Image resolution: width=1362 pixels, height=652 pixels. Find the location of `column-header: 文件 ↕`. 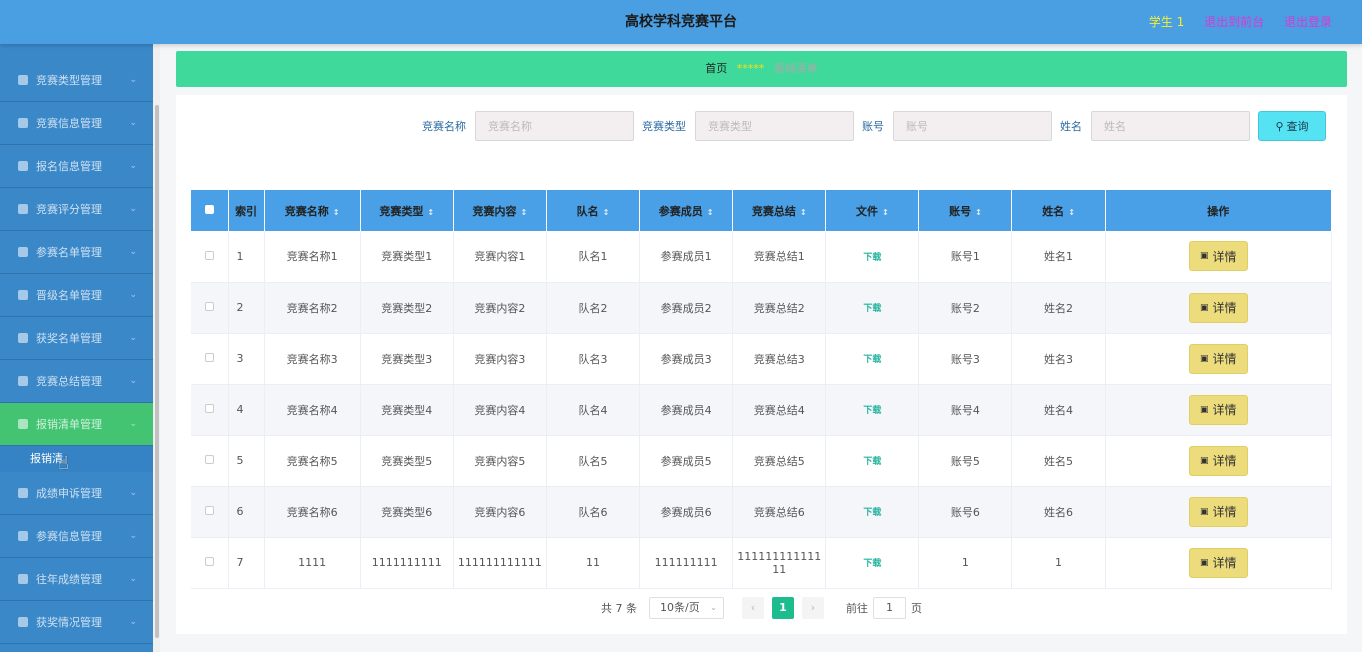

column-header: 文件 ↕ is located at coordinates (872, 210).